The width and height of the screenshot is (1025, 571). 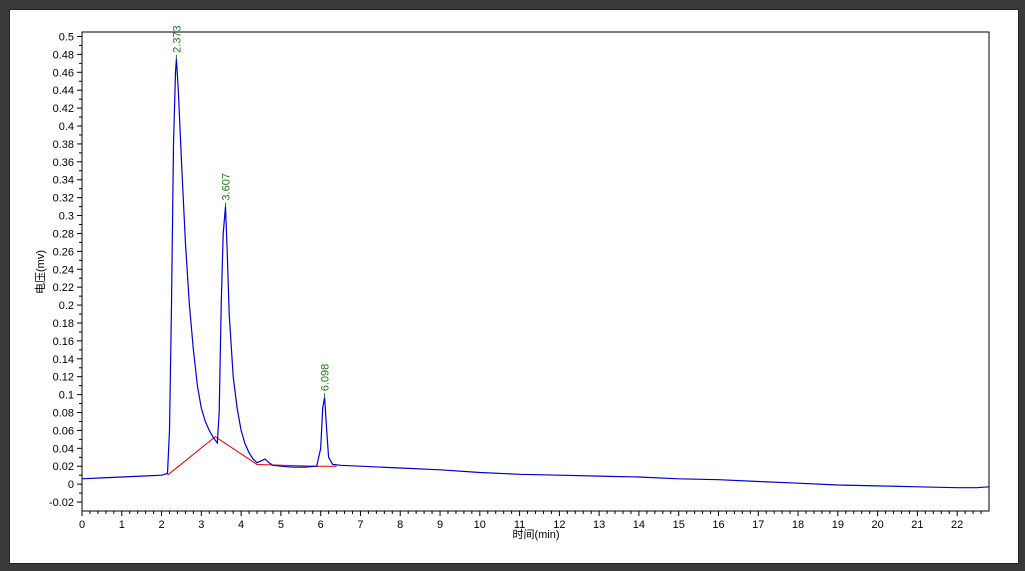 What do you see at coordinates (63, 449) in the screenshot?
I see `y-tick-label: 0.04` at bounding box center [63, 449].